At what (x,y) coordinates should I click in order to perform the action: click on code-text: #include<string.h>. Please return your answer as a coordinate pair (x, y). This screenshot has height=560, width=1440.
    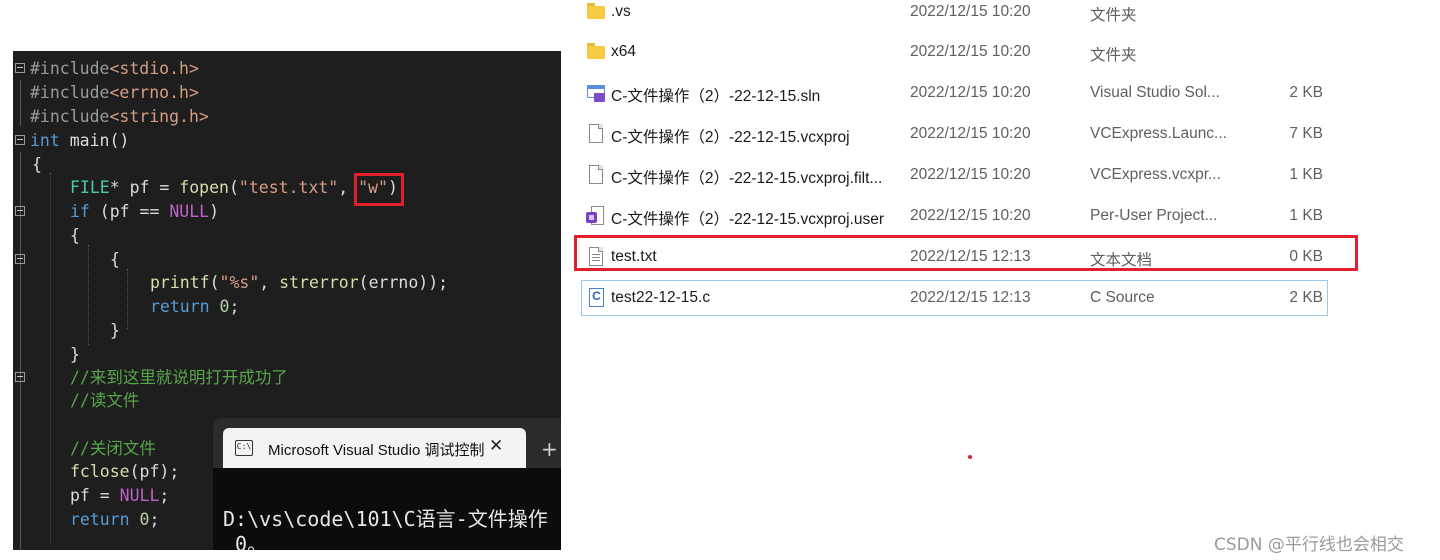
    Looking at the image, I should click on (119, 117).